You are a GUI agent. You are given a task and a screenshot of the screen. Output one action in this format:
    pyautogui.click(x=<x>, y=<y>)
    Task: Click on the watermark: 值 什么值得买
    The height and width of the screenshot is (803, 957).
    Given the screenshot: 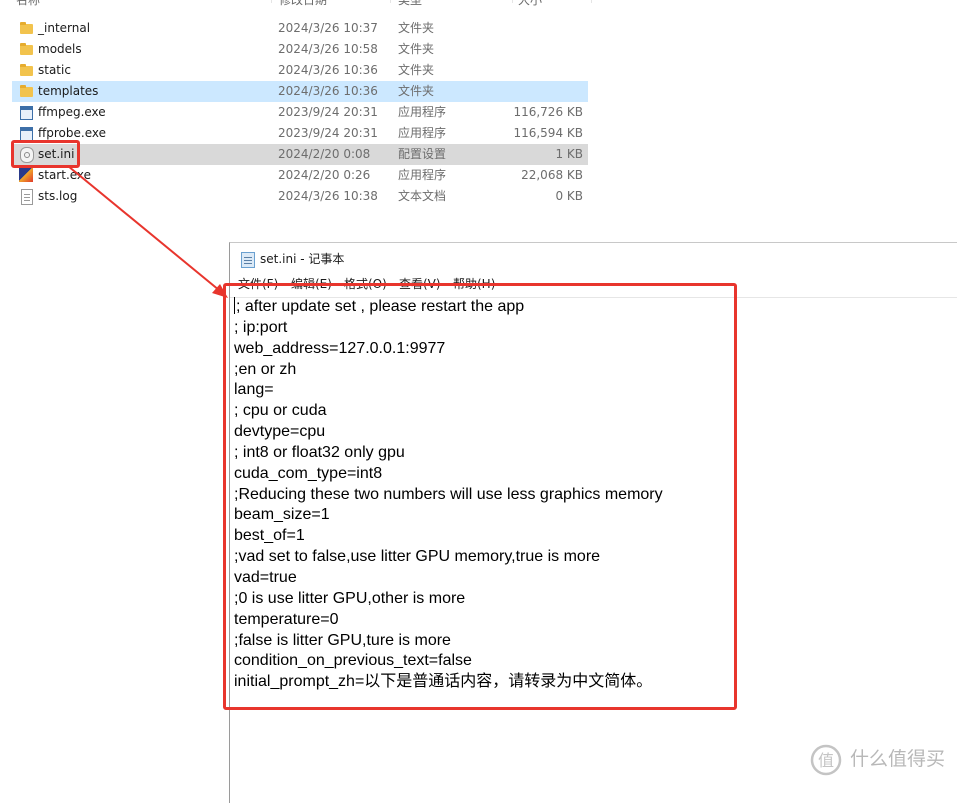 What is the action you would take?
    pyautogui.click(x=877, y=759)
    